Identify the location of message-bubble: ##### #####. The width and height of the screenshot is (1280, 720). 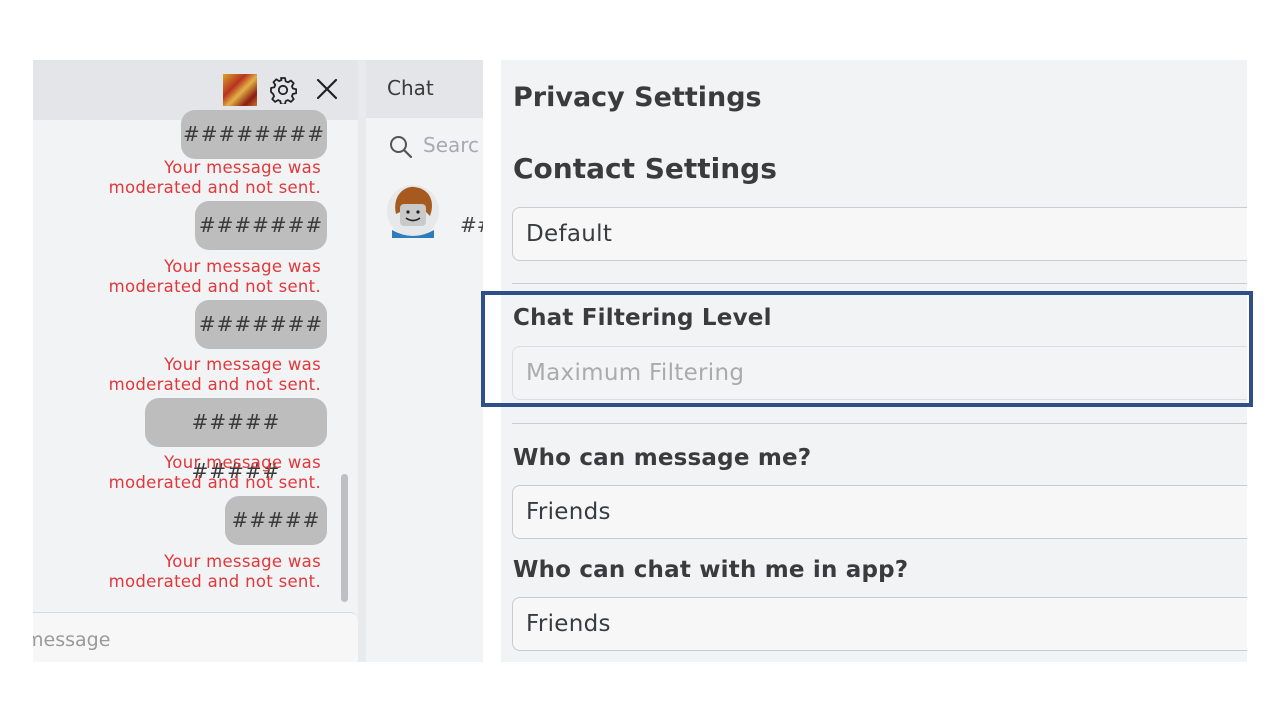
(236, 440).